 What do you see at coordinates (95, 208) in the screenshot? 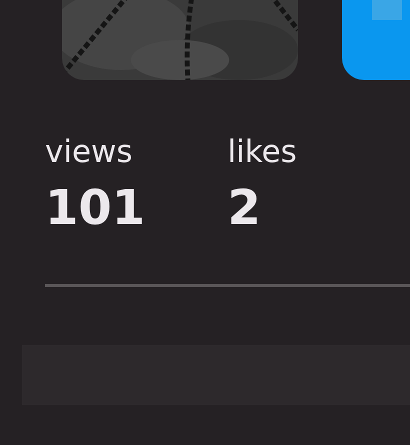
I see `stat-value: 101` at bounding box center [95, 208].